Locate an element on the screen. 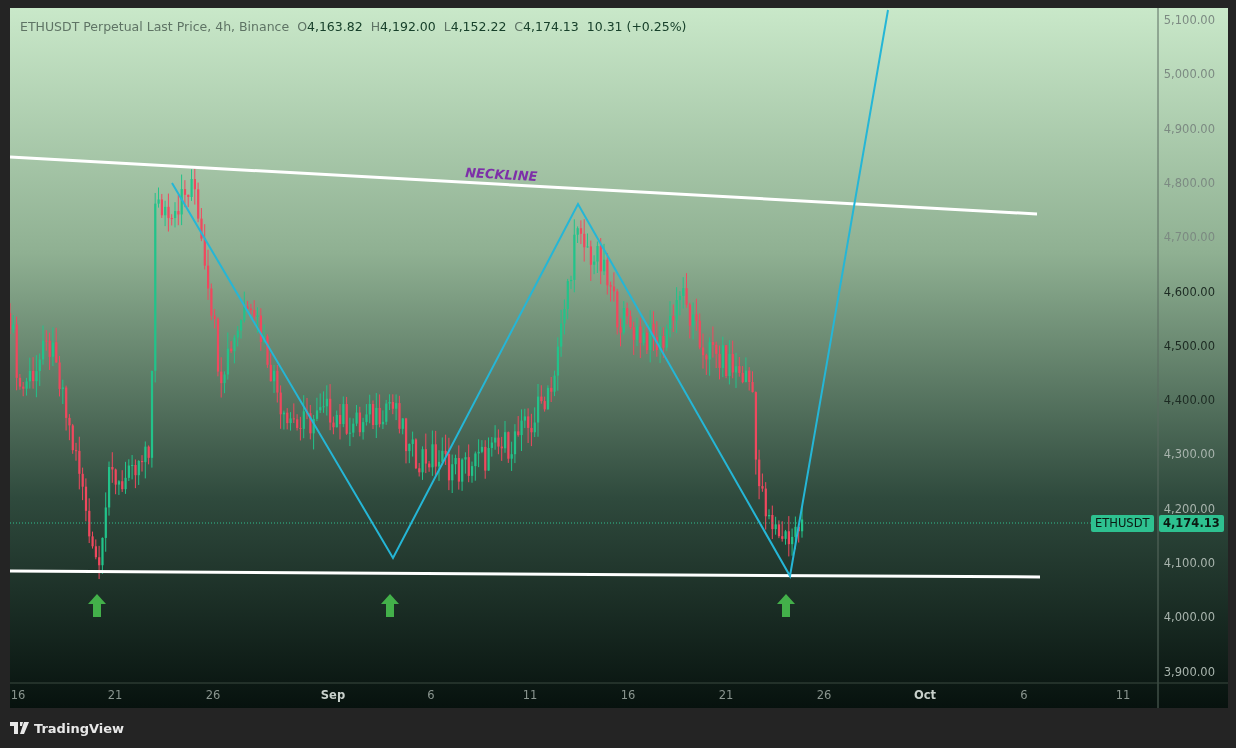 Image resolution: width=1236 pixels, height=748 pixels. logo-icon is located at coordinates (20, 728).